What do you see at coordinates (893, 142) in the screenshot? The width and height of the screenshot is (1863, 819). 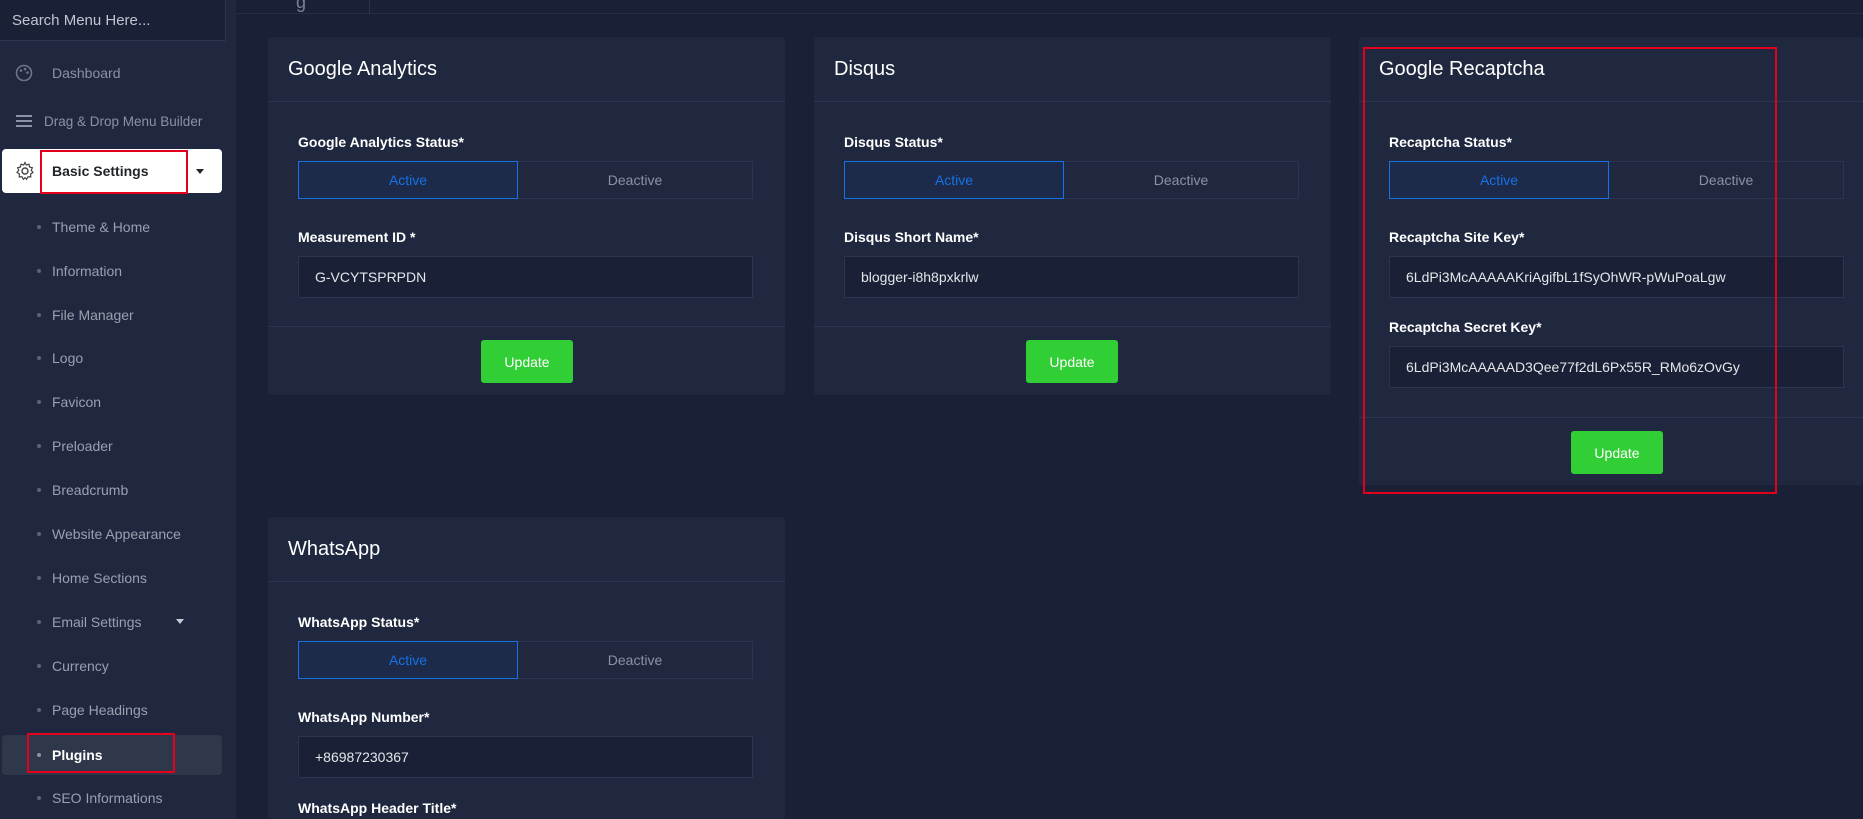 I see `field-label: Disqus Status*` at bounding box center [893, 142].